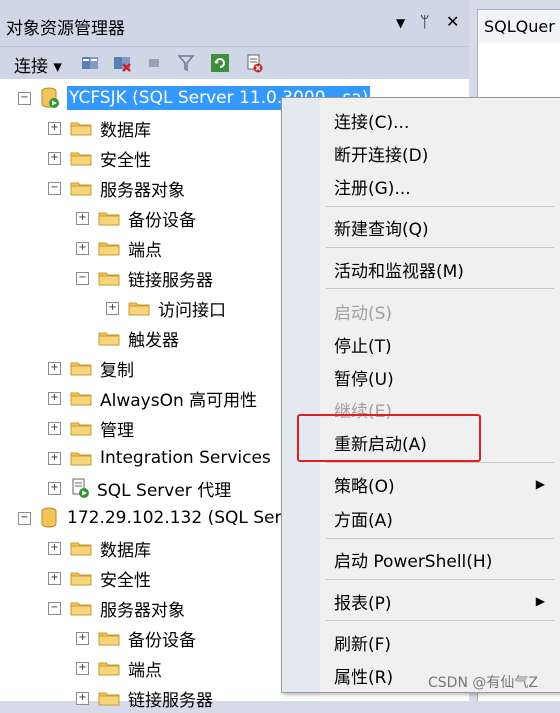 This screenshot has width=560, height=713. What do you see at coordinates (144, 278) in the screenshot?
I see `tree-node: − 链接服务器` at bounding box center [144, 278].